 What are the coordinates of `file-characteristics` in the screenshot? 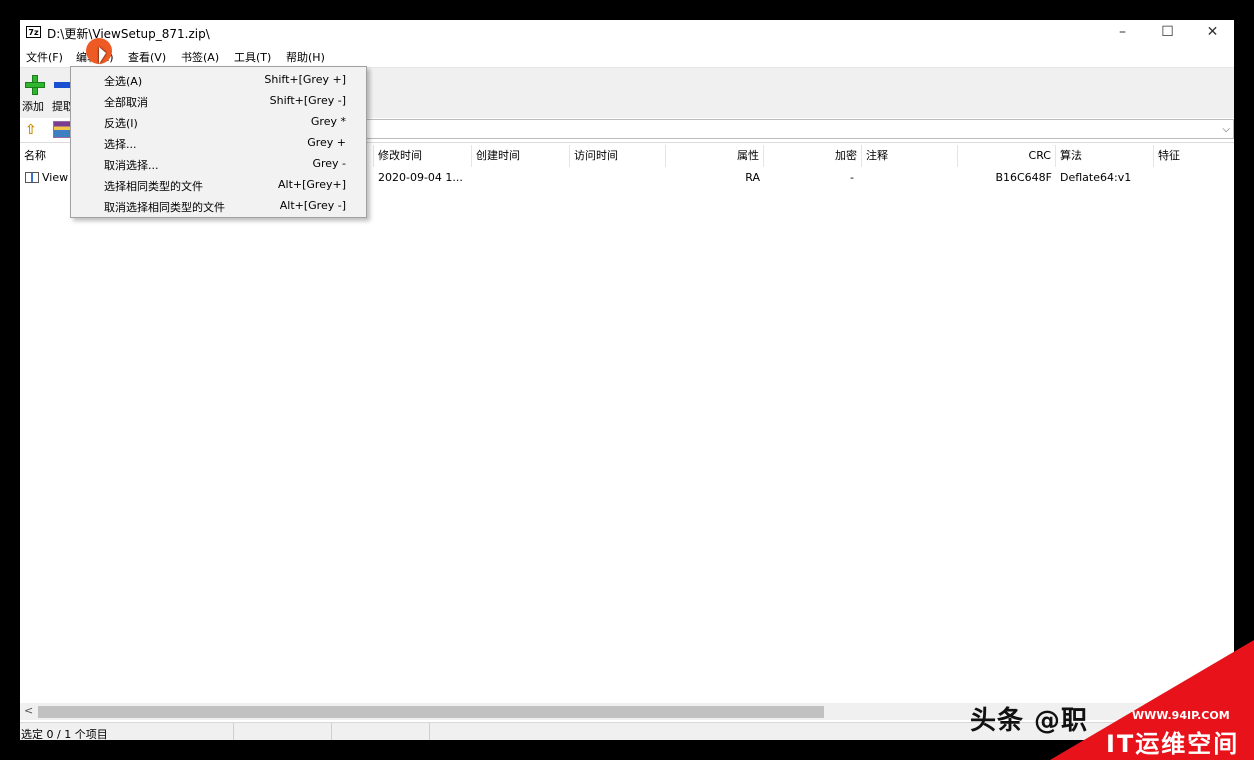 It's located at (1194, 178).